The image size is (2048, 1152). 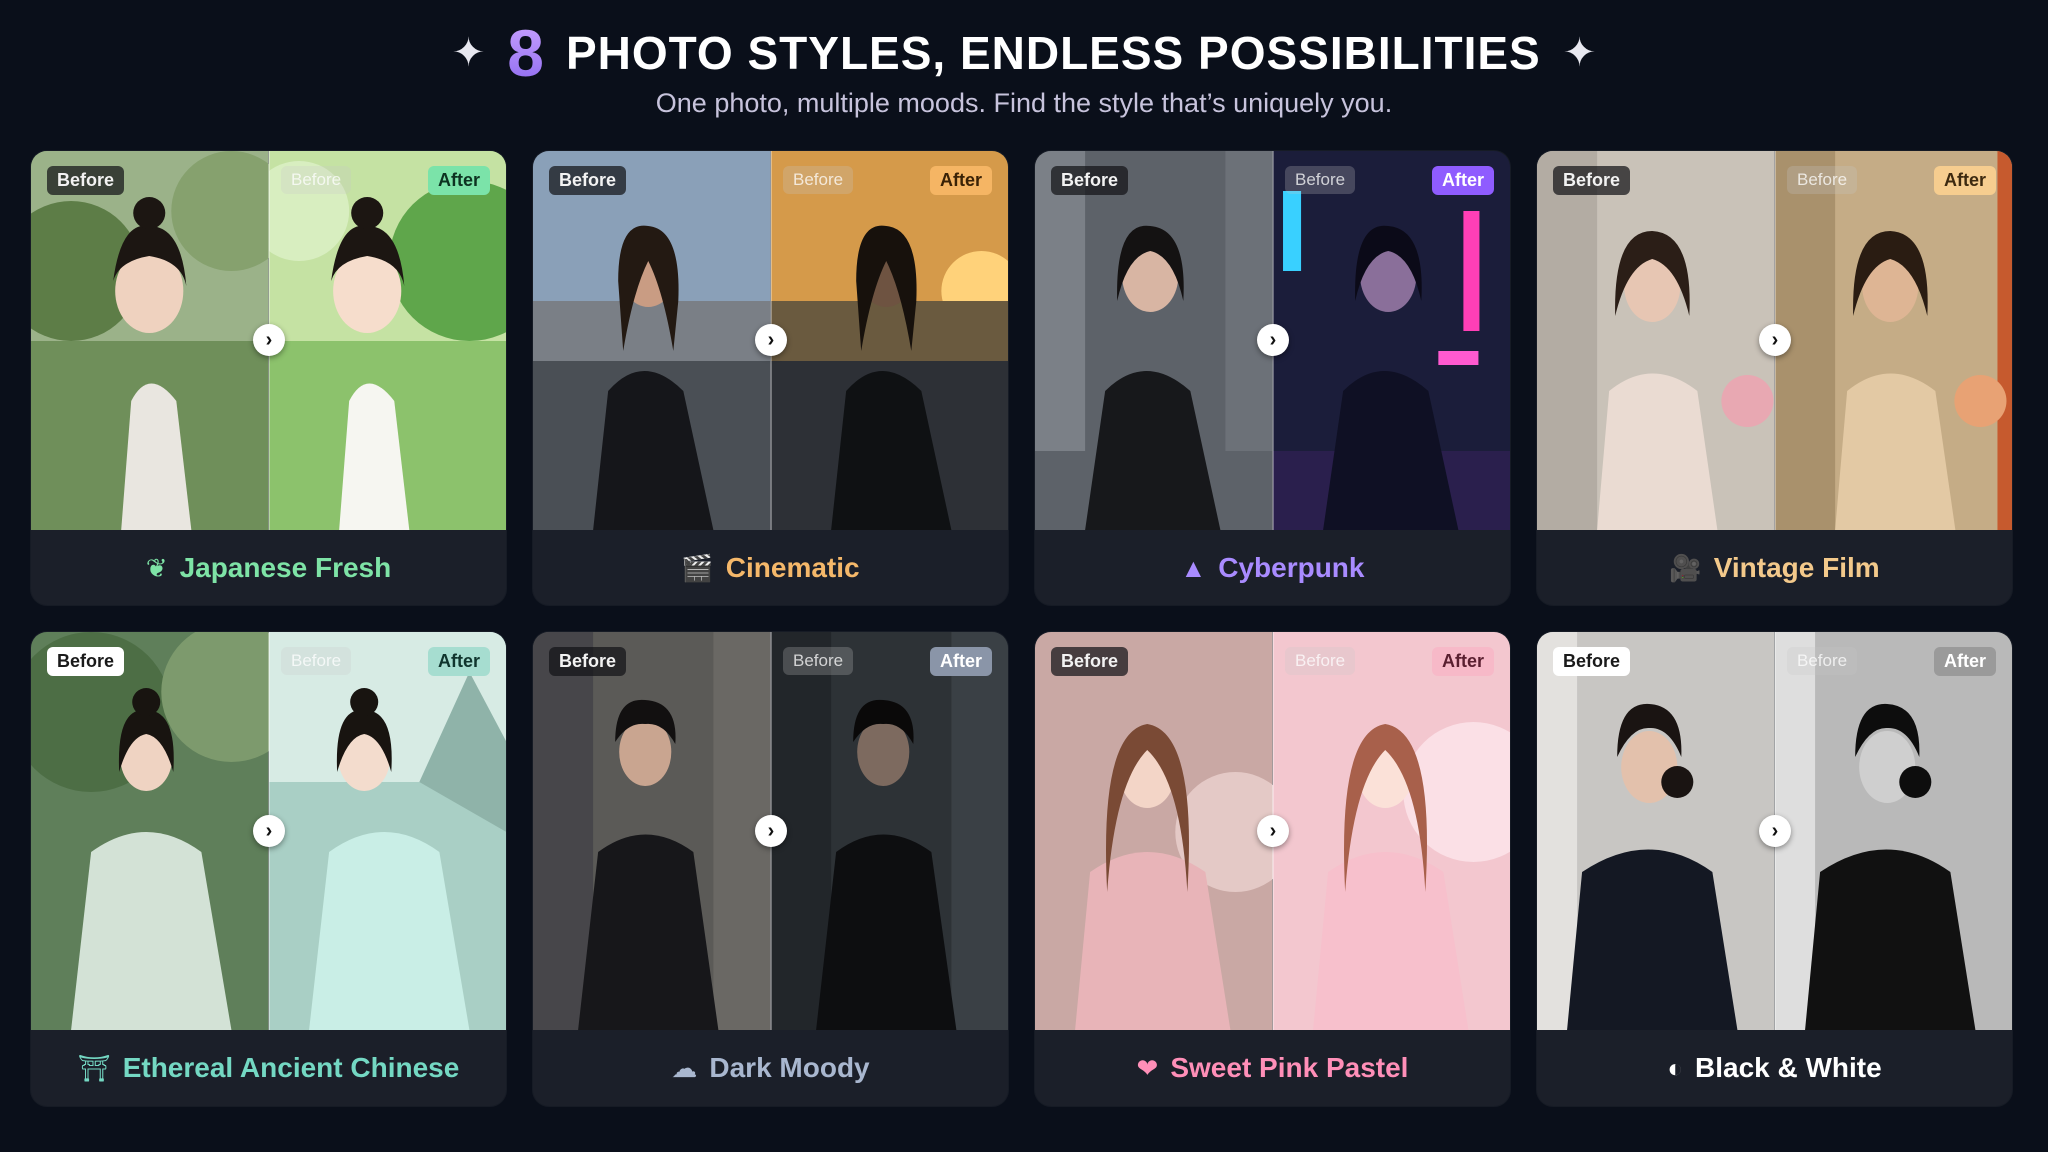 I want to click on film-camera-icon: 🎥, so click(x=1685, y=567).